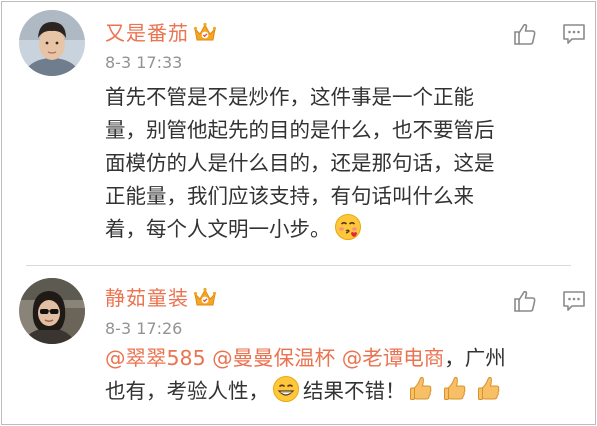 This screenshot has height=426, width=597. I want to click on mention-link: @曼曼保温杯, so click(273, 358).